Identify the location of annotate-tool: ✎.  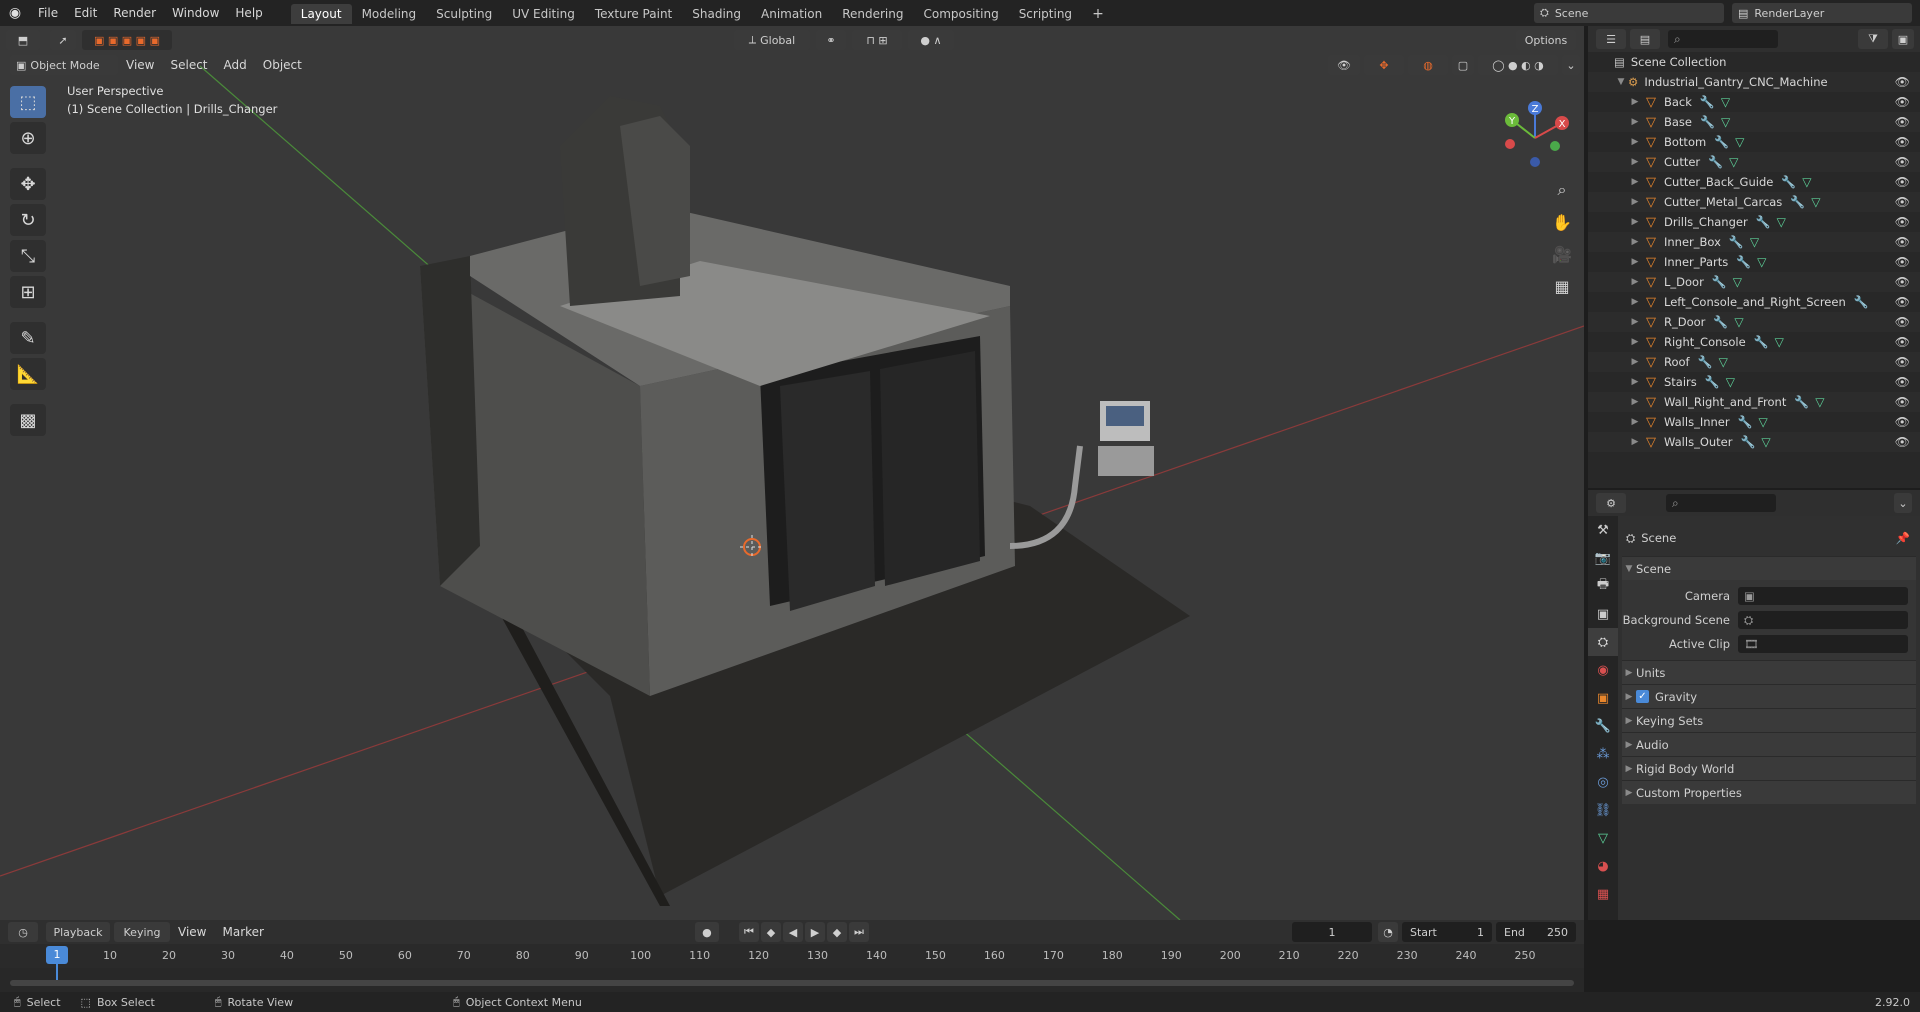
(28, 338).